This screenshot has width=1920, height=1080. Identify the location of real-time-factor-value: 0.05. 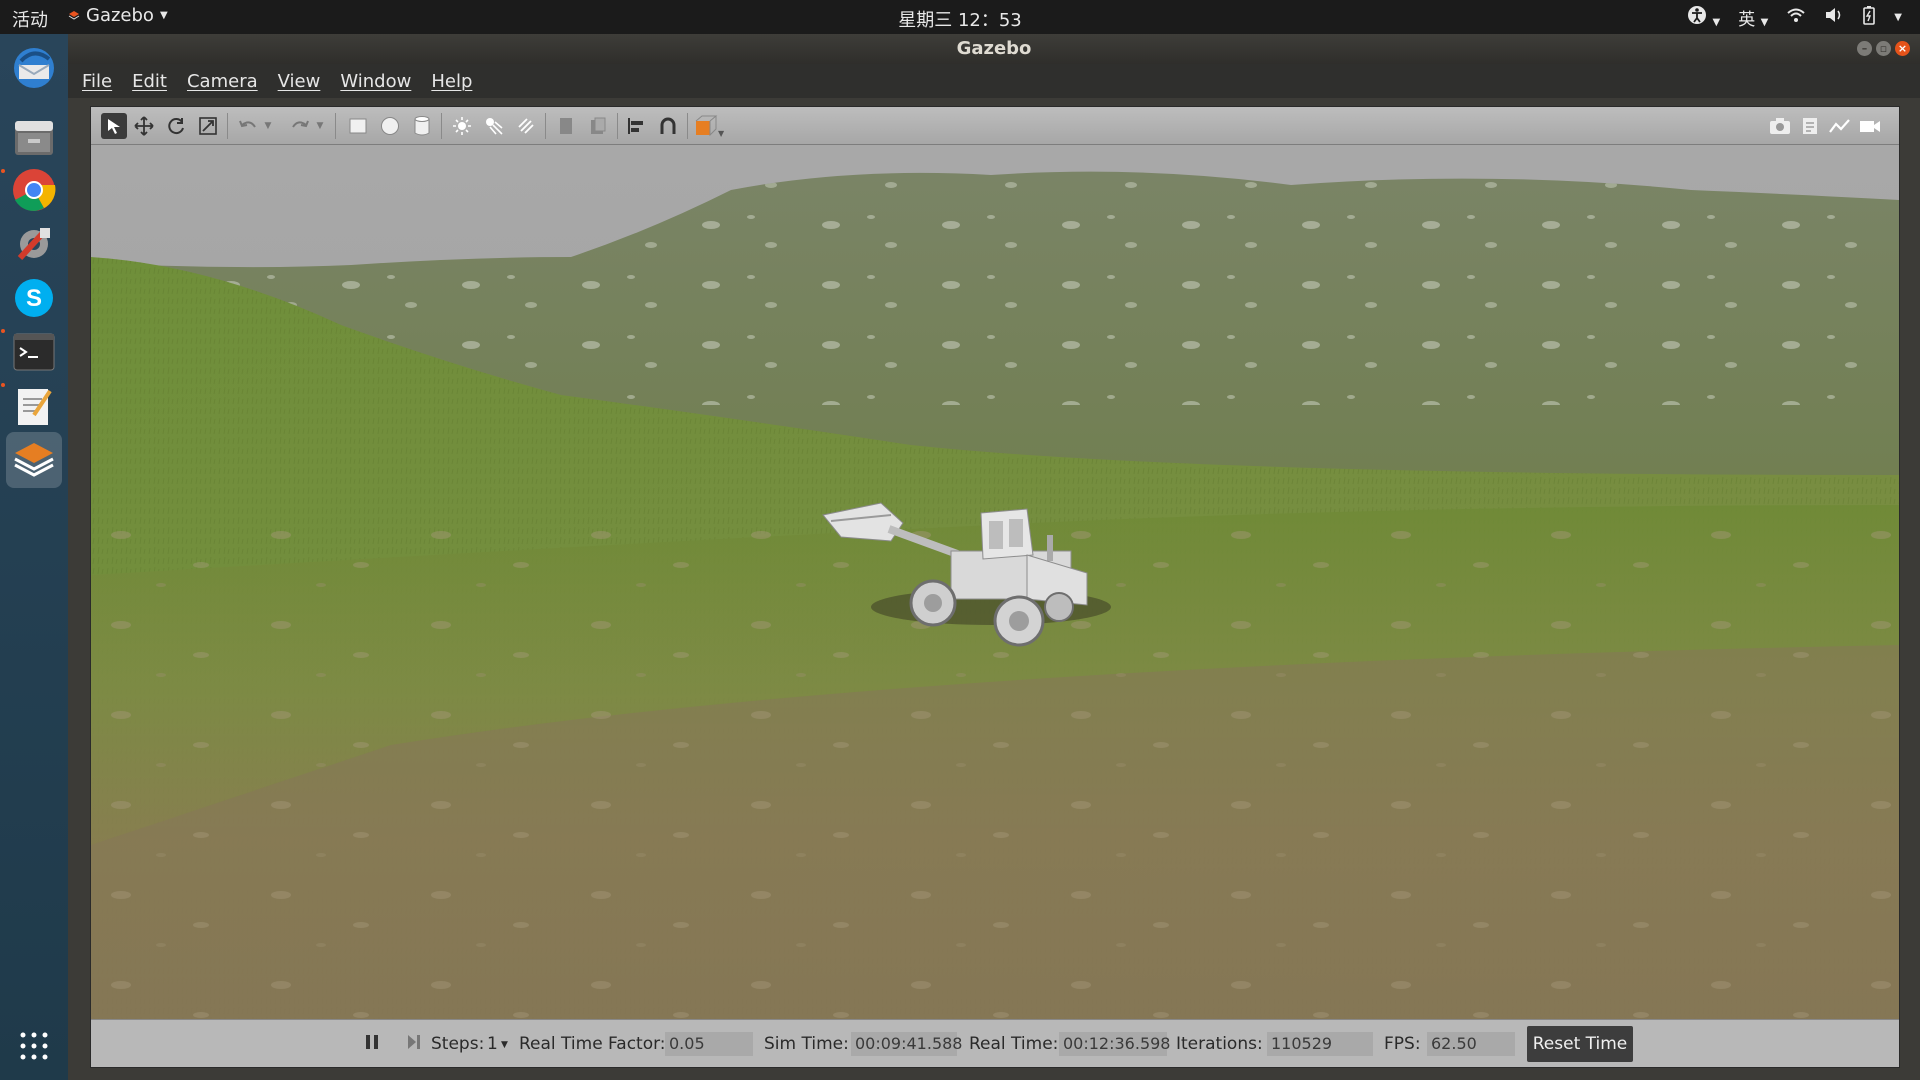
(709, 1044).